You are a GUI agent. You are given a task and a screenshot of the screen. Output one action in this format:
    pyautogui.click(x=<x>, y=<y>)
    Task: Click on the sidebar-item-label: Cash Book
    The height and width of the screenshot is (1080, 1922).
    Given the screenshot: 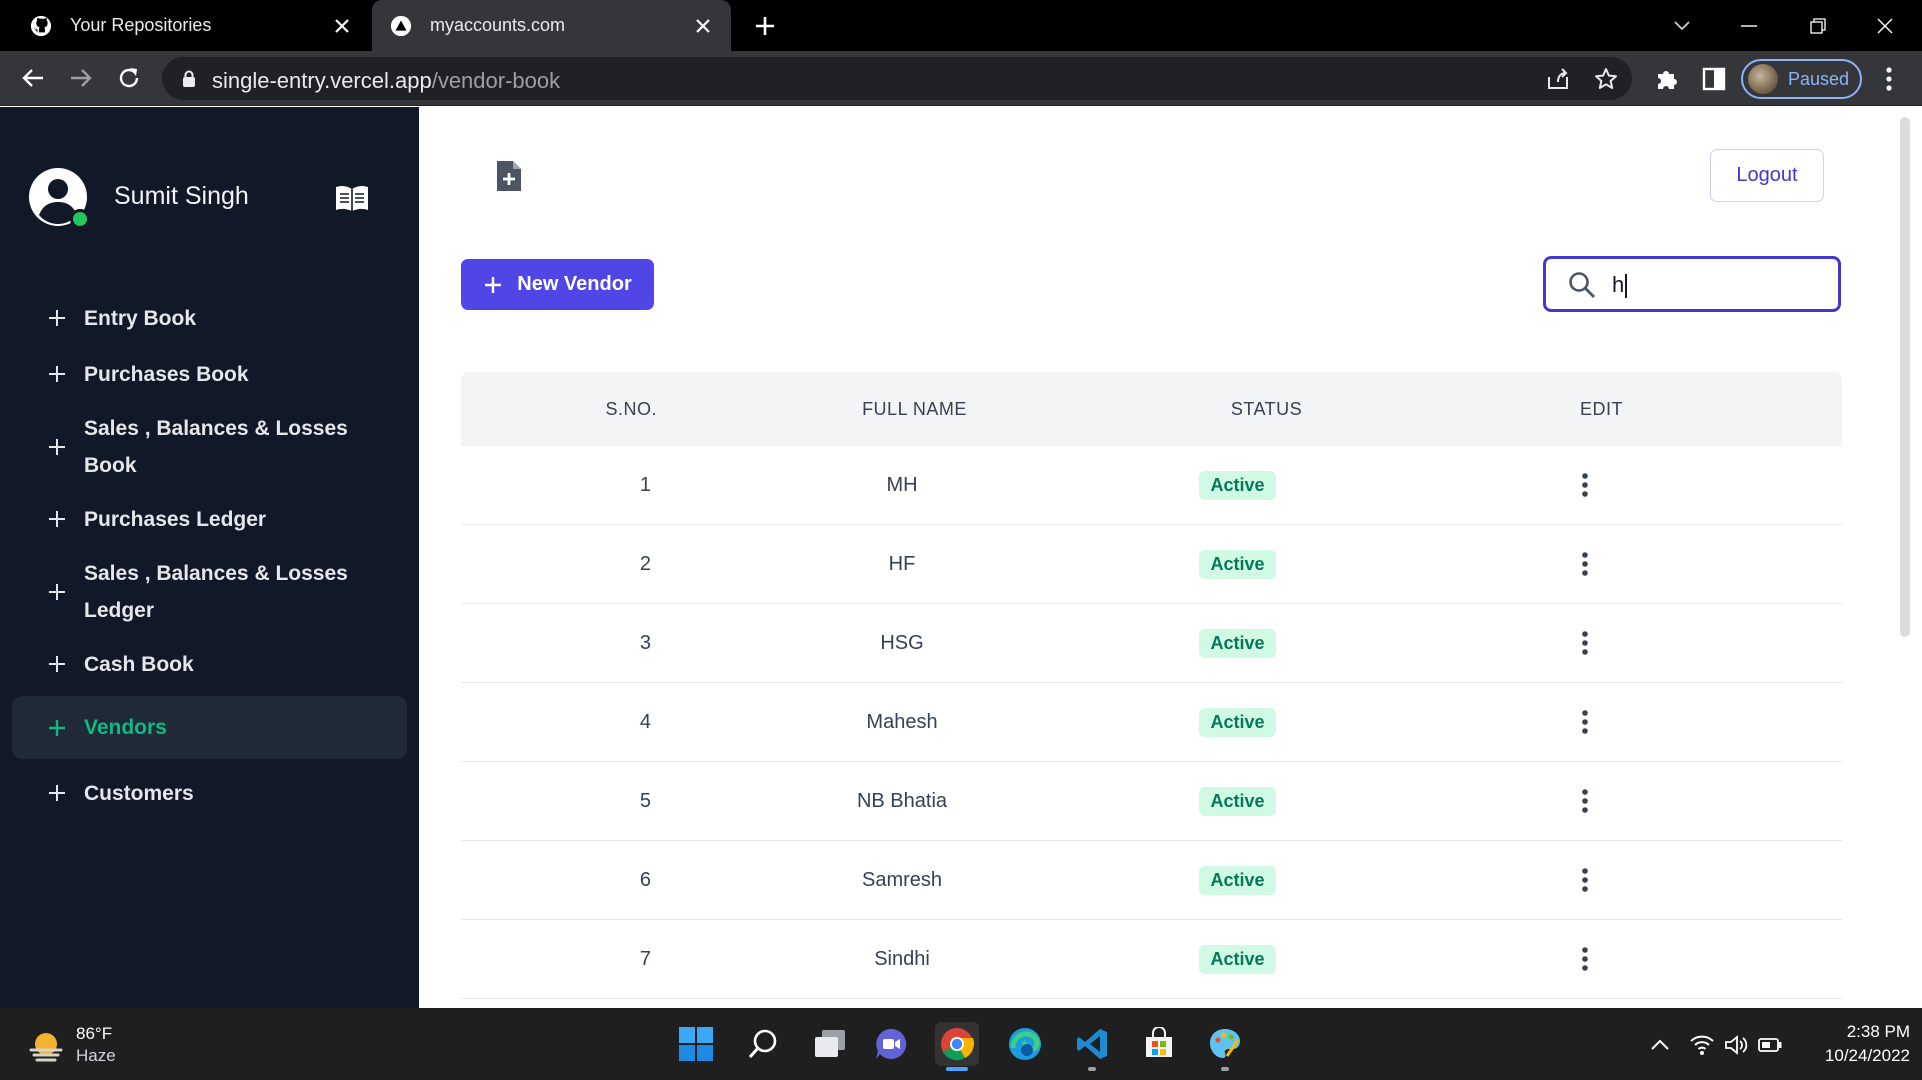 What is the action you would take?
    pyautogui.click(x=139, y=664)
    